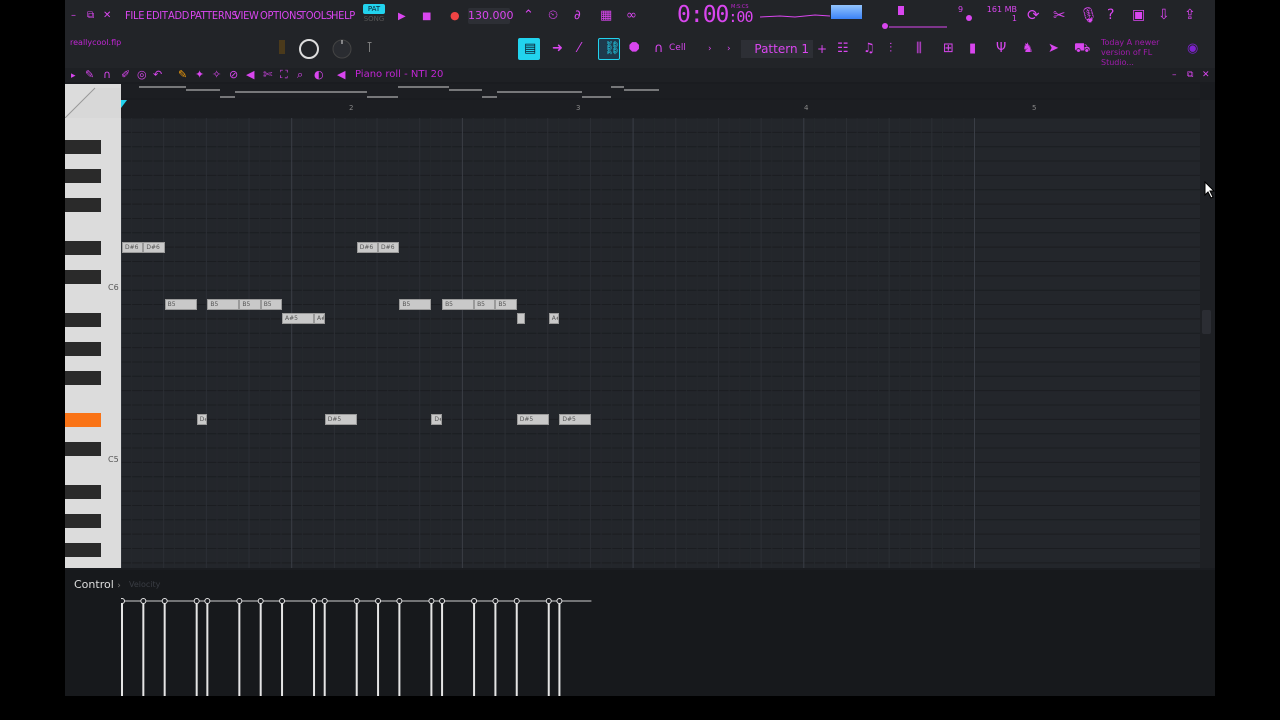 The image size is (1280, 720). What do you see at coordinates (182, 75) in the screenshot?
I see `paint-tool-icon: ✎` at bounding box center [182, 75].